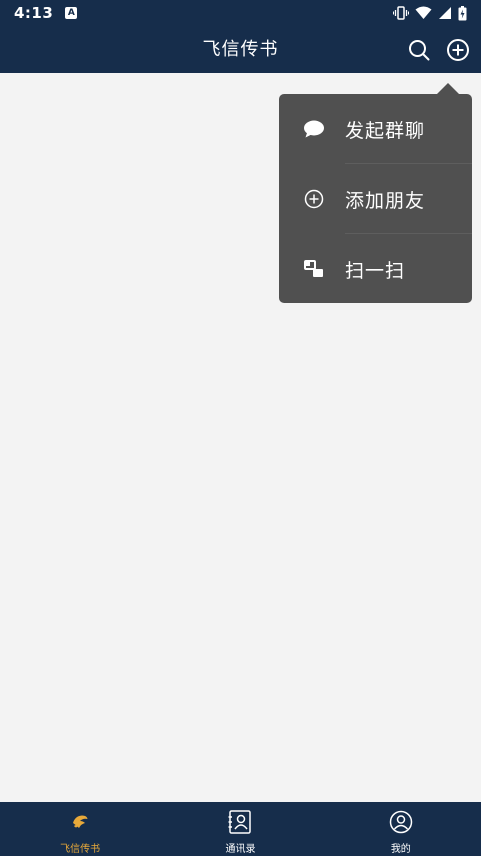 The width and height of the screenshot is (481, 856). What do you see at coordinates (445, 13) in the screenshot?
I see `signal-icon` at bounding box center [445, 13].